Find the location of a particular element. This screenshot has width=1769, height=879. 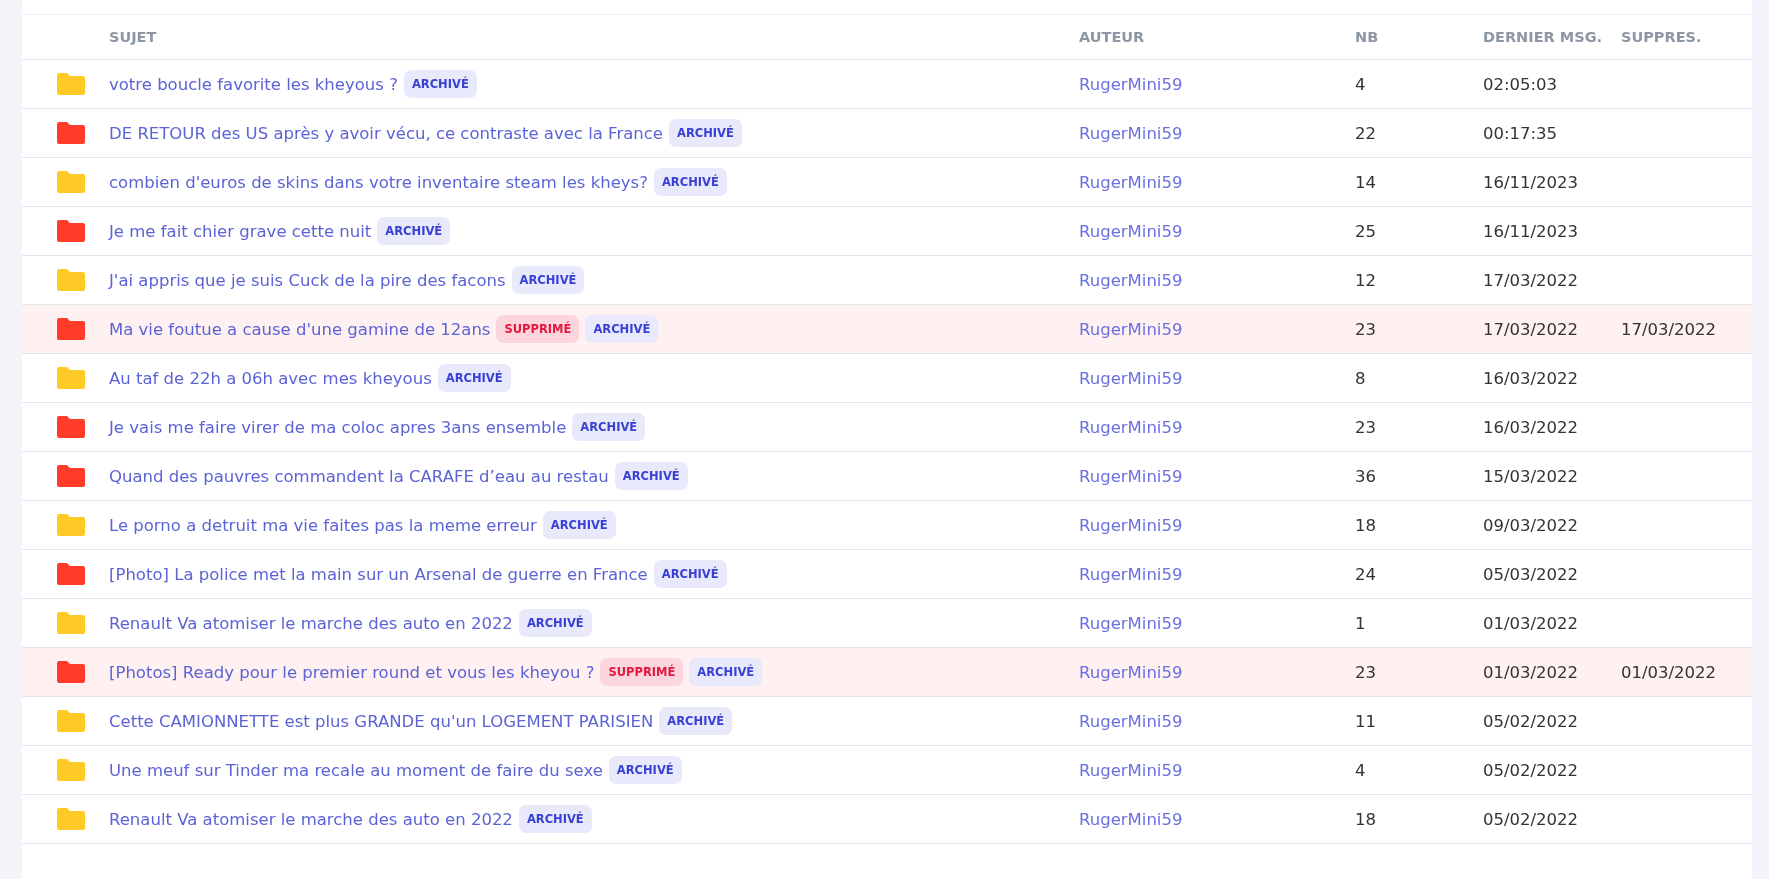

reply-count: 8 is located at coordinates (1360, 378).